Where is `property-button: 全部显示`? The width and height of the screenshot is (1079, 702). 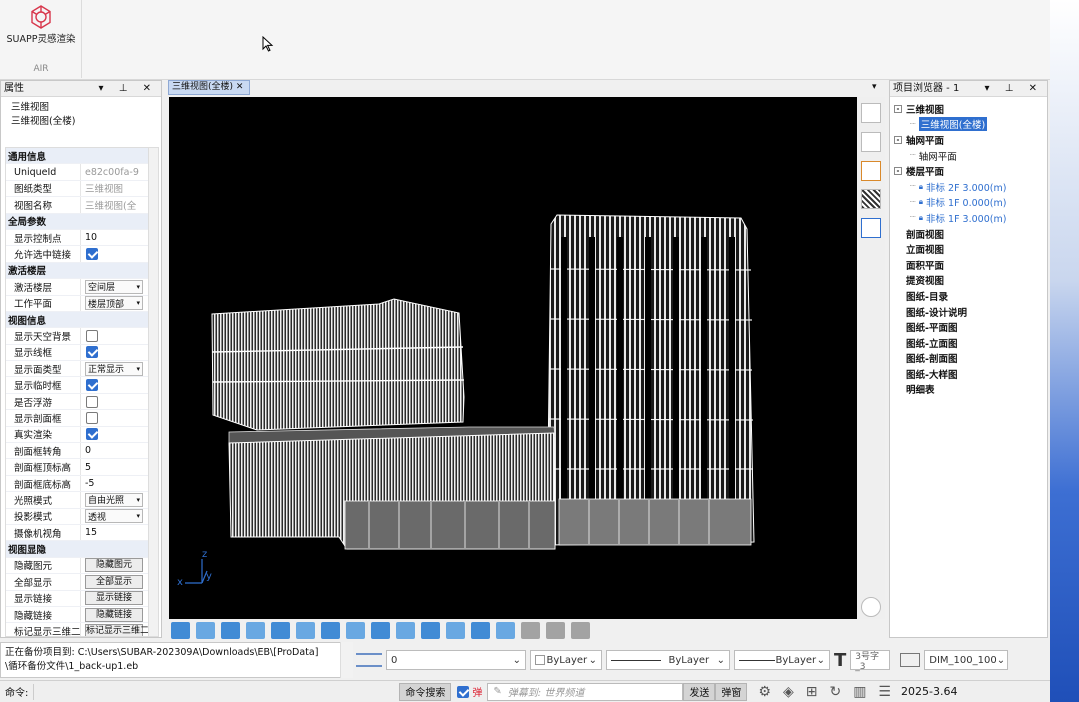 property-button: 全部显示 is located at coordinates (114, 581).